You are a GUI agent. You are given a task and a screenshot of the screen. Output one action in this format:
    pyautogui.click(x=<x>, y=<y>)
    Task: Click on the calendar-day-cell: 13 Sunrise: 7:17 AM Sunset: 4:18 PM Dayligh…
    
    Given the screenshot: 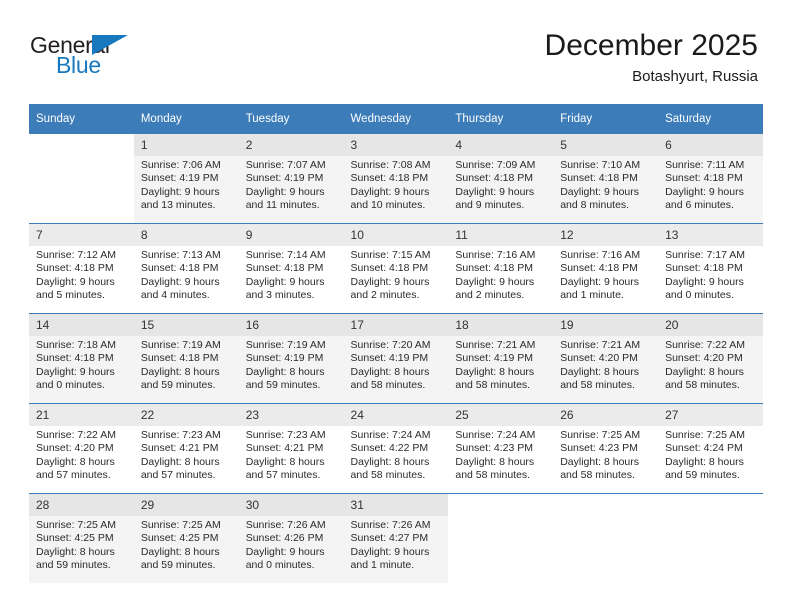 What is the action you would take?
    pyautogui.click(x=710, y=268)
    